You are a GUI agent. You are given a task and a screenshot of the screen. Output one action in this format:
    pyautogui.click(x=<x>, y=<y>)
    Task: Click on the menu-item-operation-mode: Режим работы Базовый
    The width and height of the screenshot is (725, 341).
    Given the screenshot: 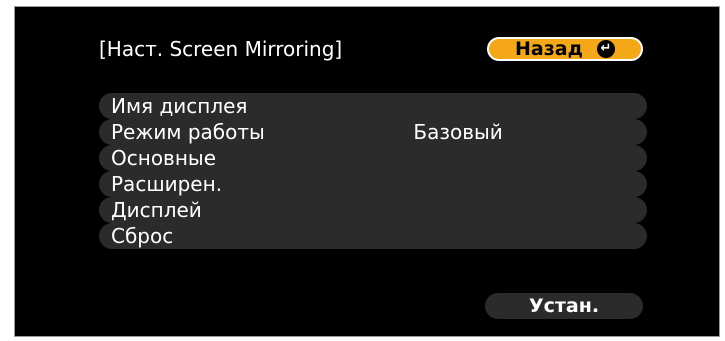 What is the action you would take?
    pyautogui.click(x=373, y=132)
    